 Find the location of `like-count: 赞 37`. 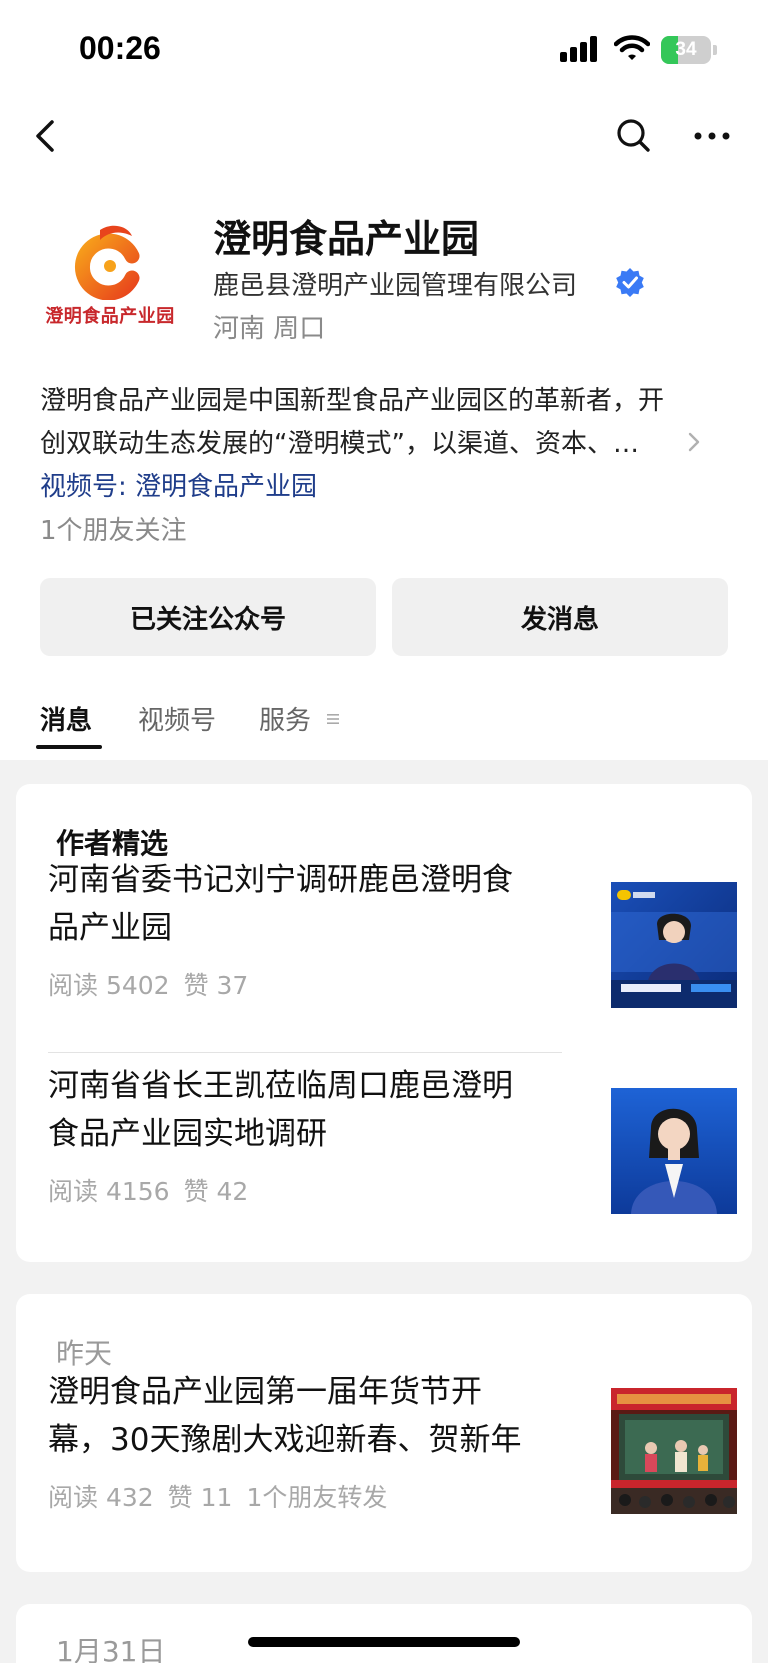

like-count: 赞 37 is located at coordinates (216, 985).